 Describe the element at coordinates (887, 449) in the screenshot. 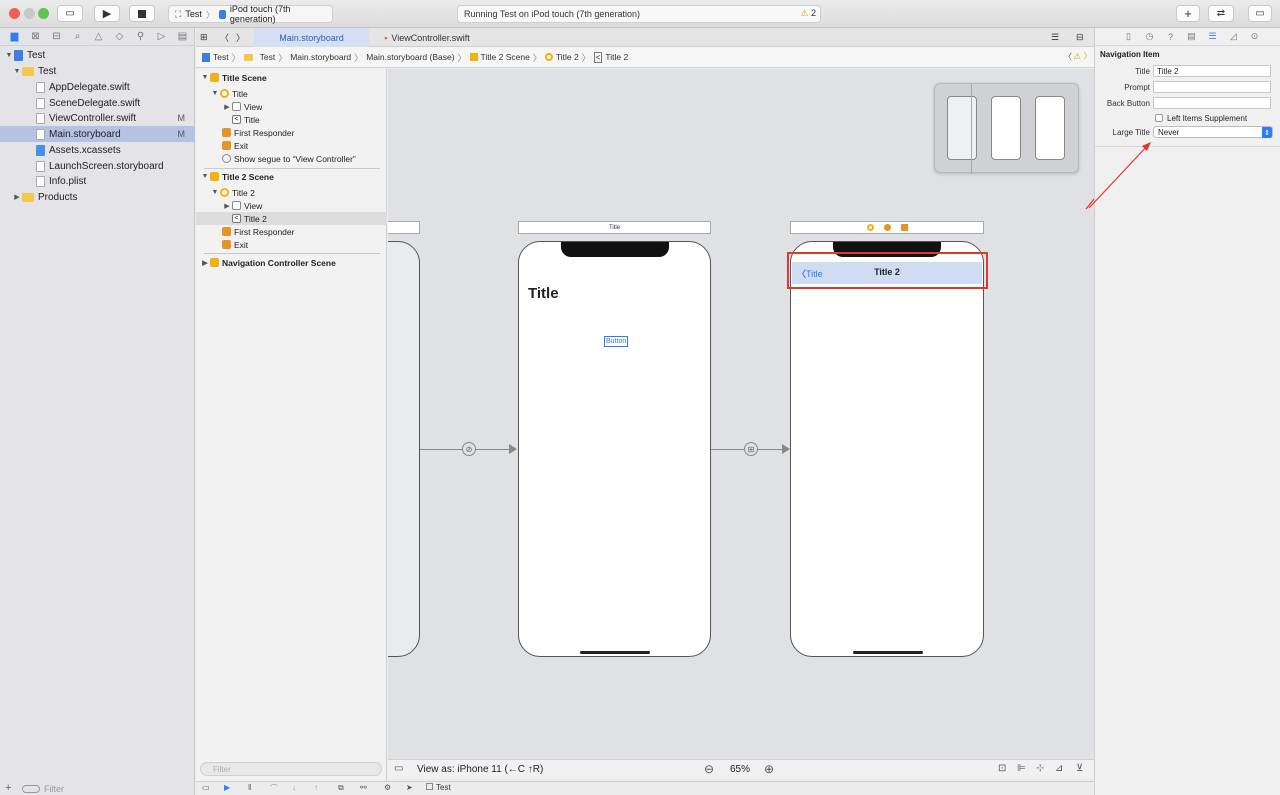

I see `title2-scene-phone: 〈Title Title 2` at that location.